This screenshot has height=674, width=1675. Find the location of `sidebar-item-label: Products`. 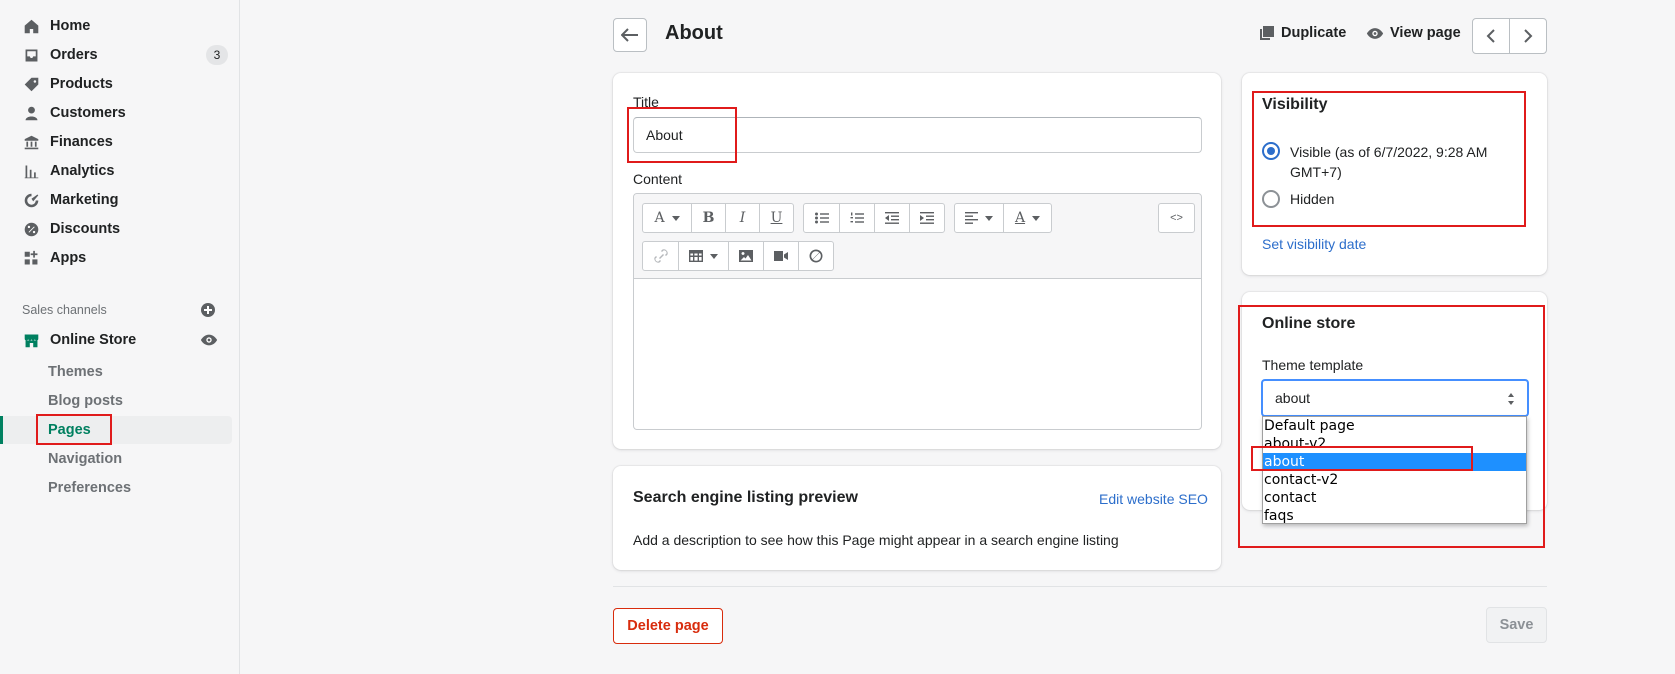

sidebar-item-label: Products is located at coordinates (81, 84).